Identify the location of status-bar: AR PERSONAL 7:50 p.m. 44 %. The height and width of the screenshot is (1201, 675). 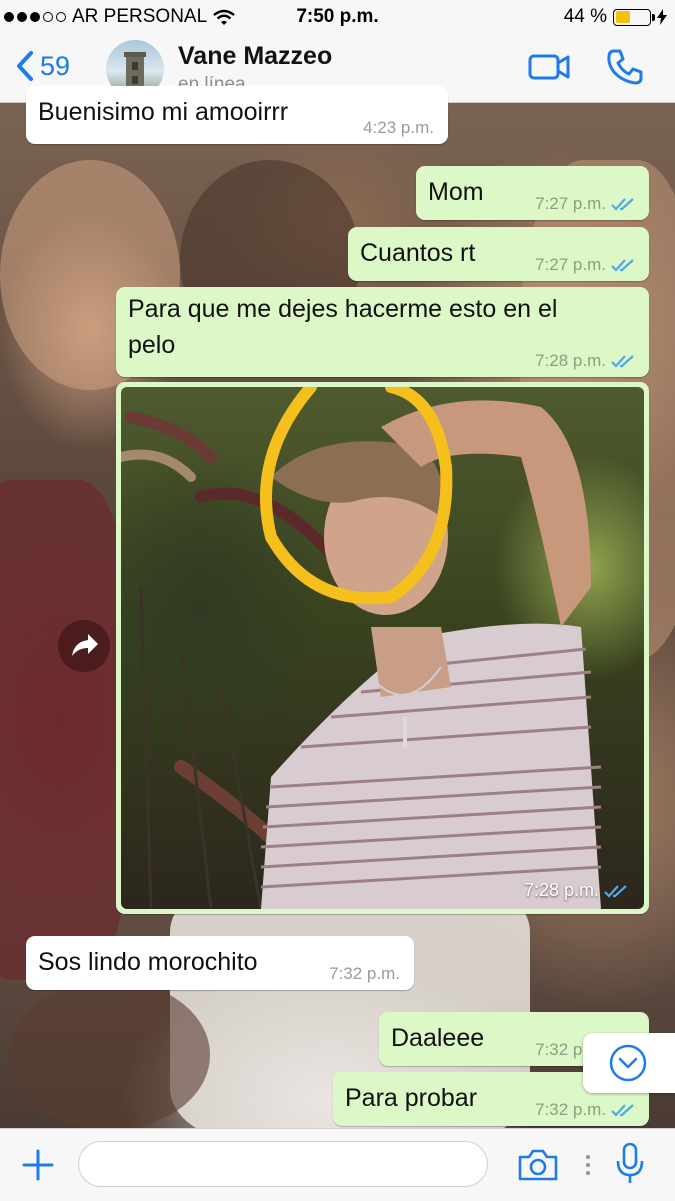
(337, 17).